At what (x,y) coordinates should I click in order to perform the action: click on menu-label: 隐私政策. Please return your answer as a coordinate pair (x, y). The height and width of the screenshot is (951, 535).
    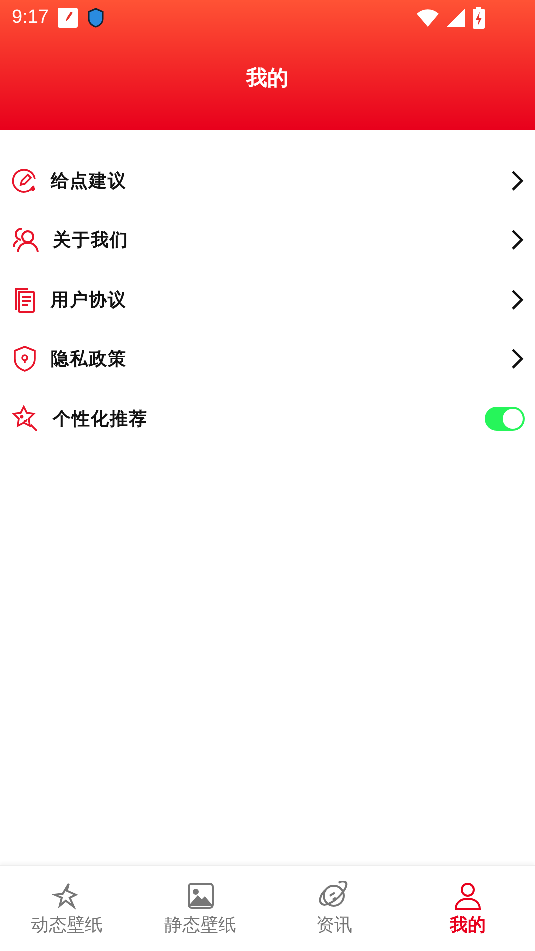
    Looking at the image, I should click on (89, 360).